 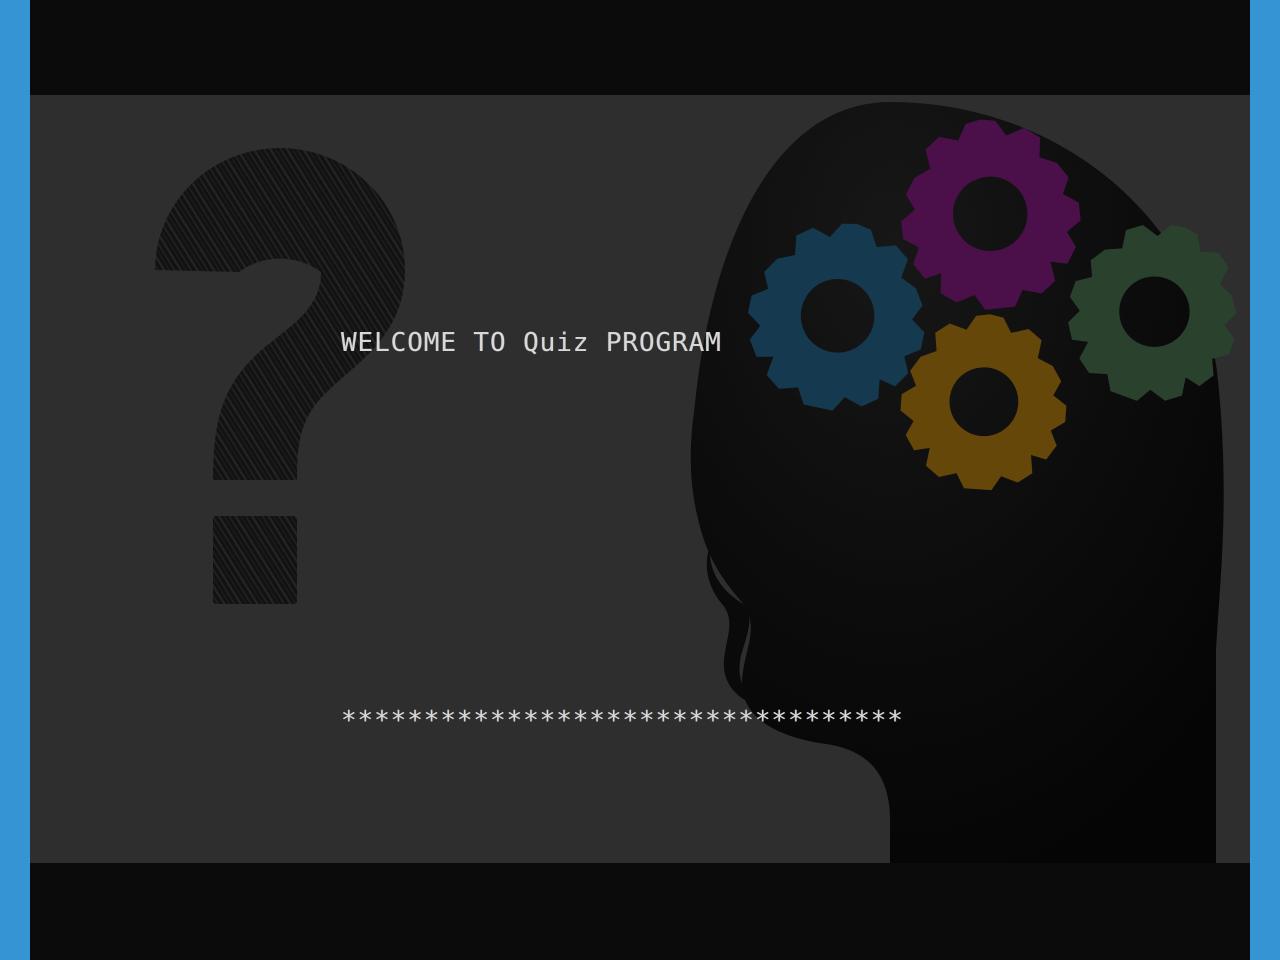 What do you see at coordinates (640, 911) in the screenshot?
I see `letterbox-bottom` at bounding box center [640, 911].